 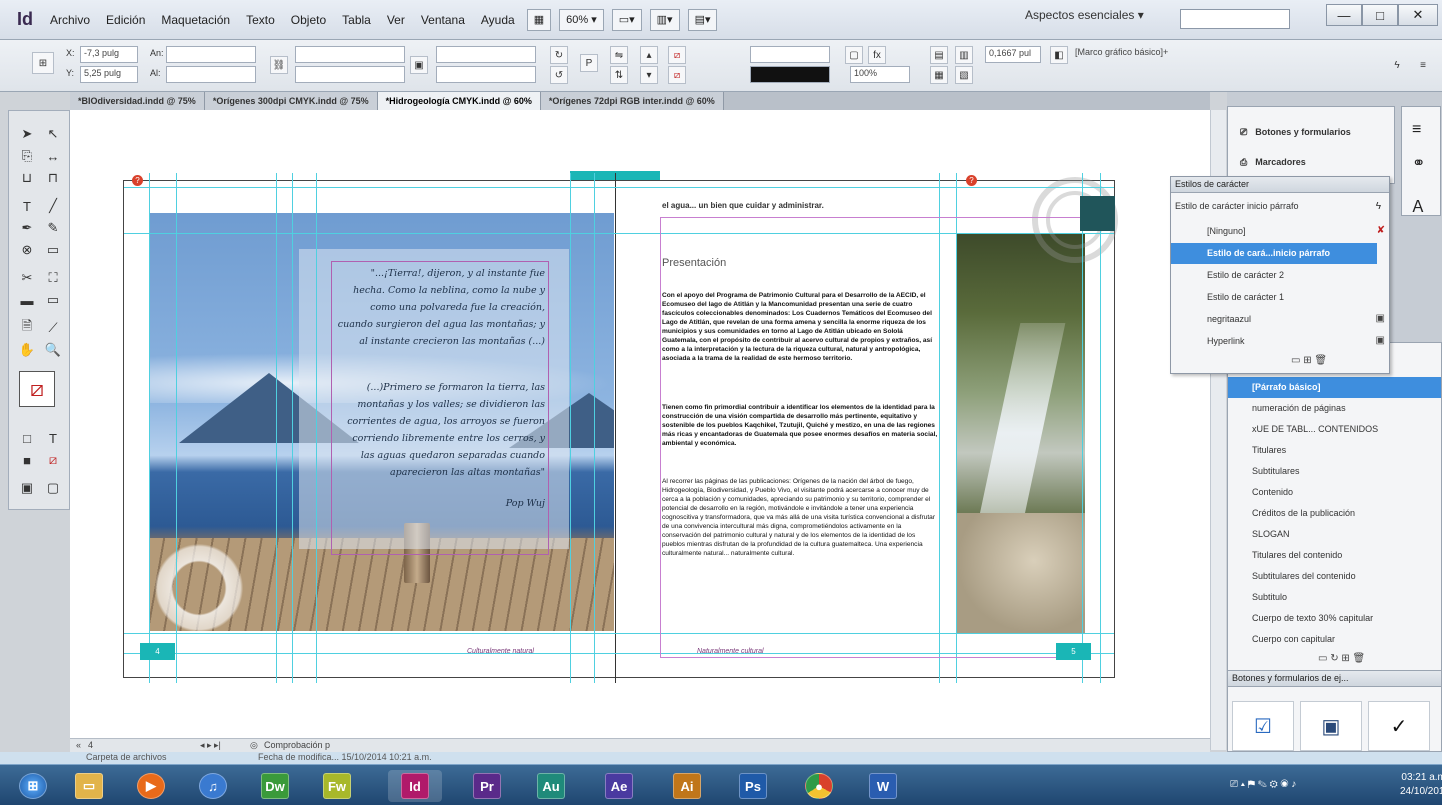 What do you see at coordinates (1021, 433) in the screenshot?
I see `waterfall-photo` at bounding box center [1021, 433].